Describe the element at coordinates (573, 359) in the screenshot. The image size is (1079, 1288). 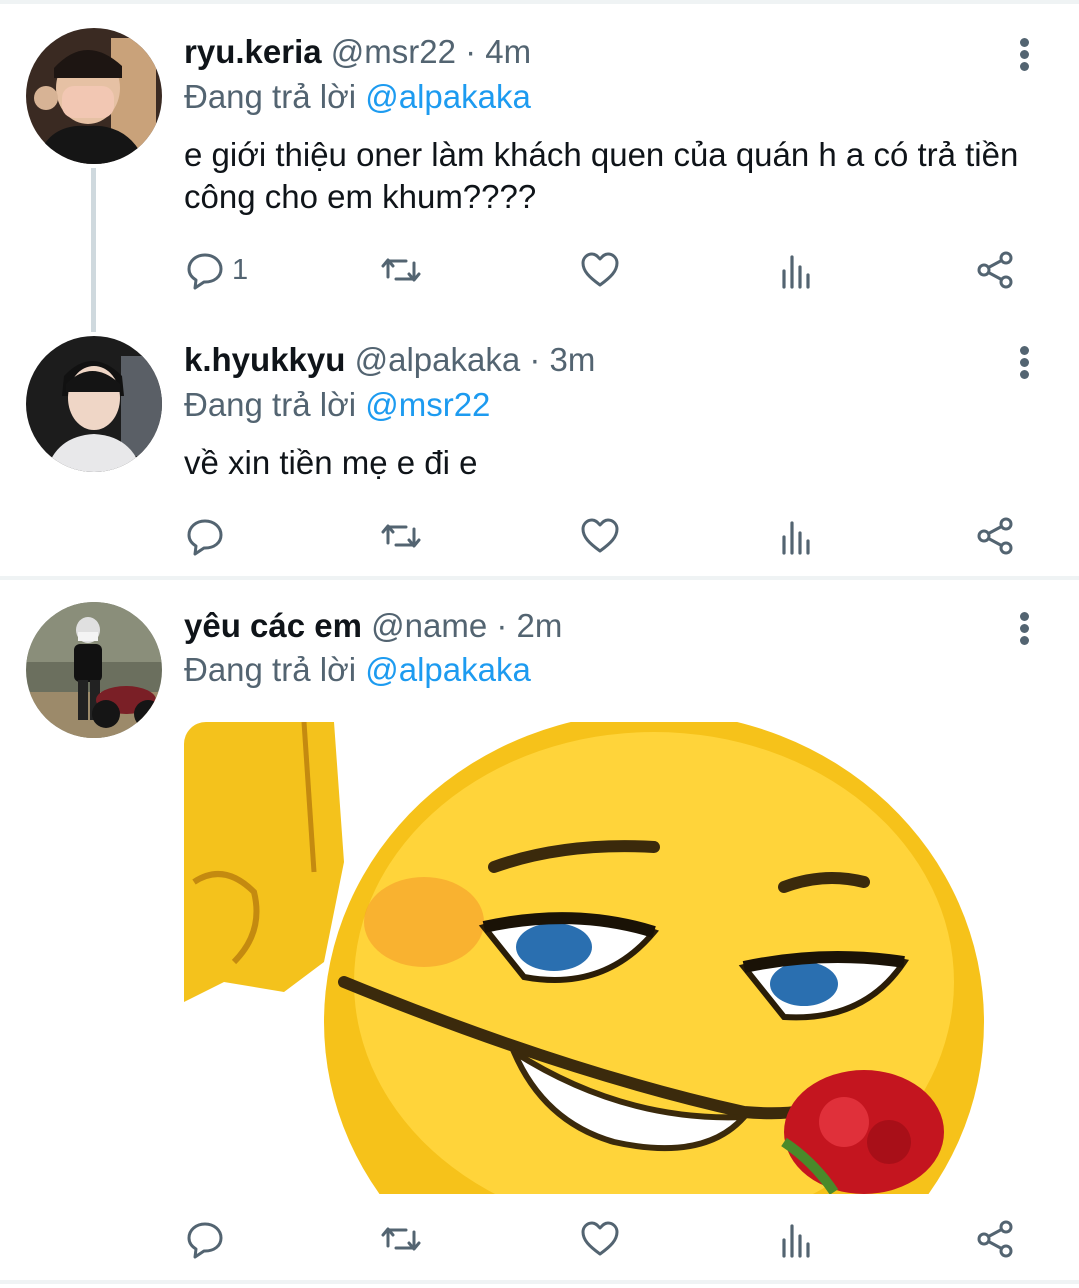
I see `timestamp: 3m` at that location.